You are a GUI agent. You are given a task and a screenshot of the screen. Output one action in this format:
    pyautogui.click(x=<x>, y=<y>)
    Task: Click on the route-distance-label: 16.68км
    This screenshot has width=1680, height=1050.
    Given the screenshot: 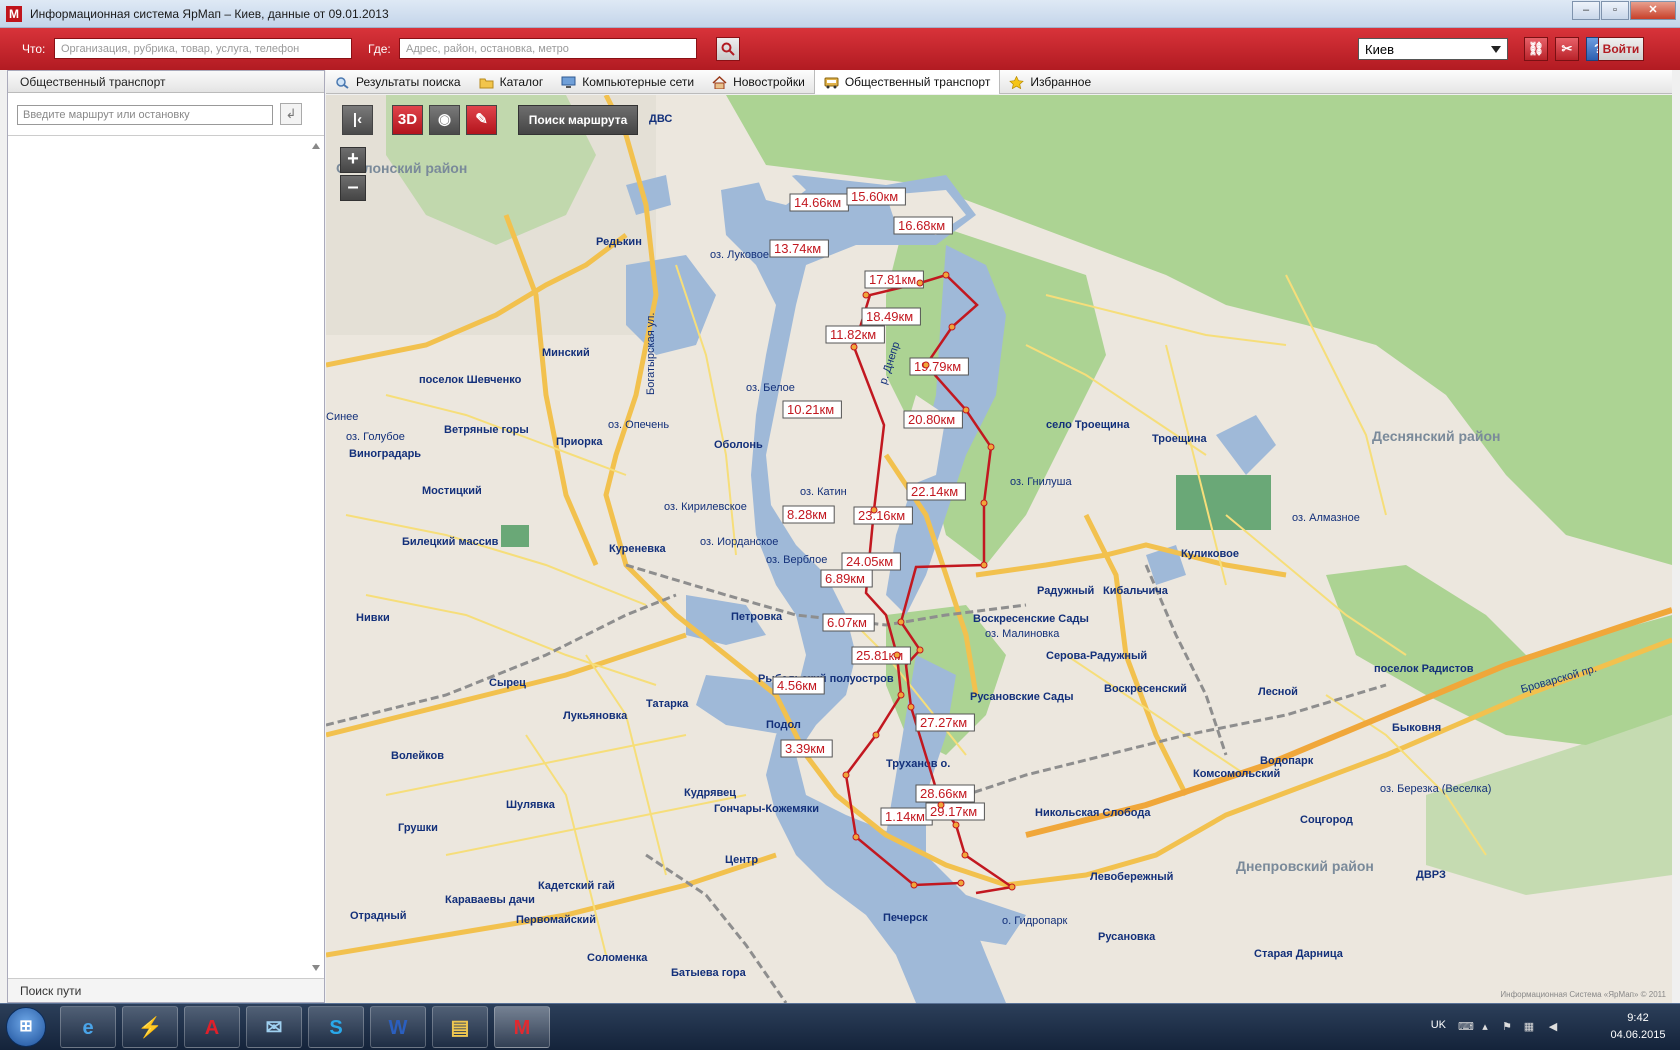 What is the action you would take?
    pyautogui.click(x=923, y=225)
    